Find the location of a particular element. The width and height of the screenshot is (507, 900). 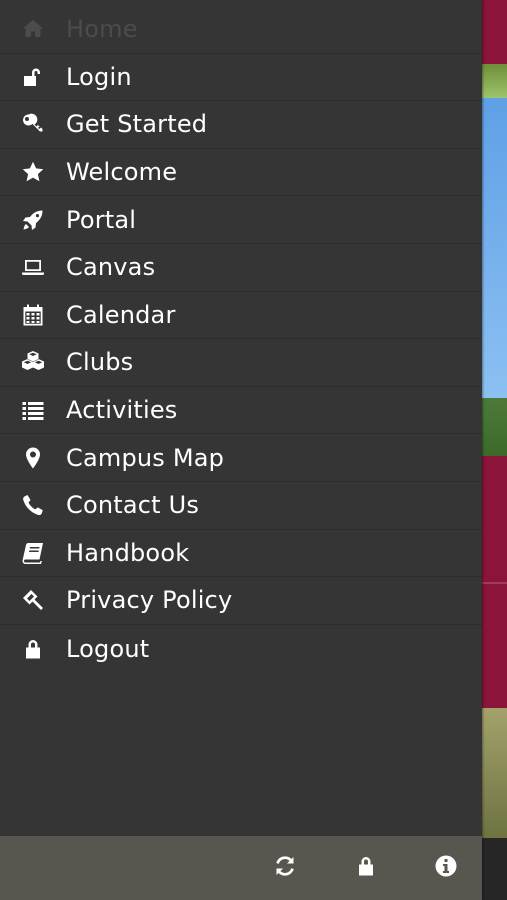

background-panel-divider is located at coordinates (494, 583).